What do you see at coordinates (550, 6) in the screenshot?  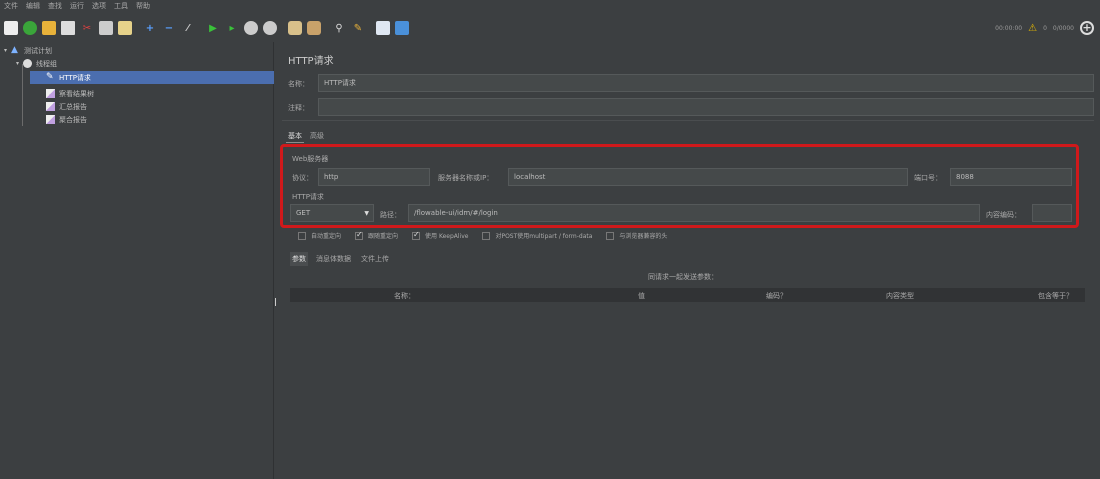 I see `menu-bar: 文件 编辑 查找 运行 选项 工具 帮助` at bounding box center [550, 6].